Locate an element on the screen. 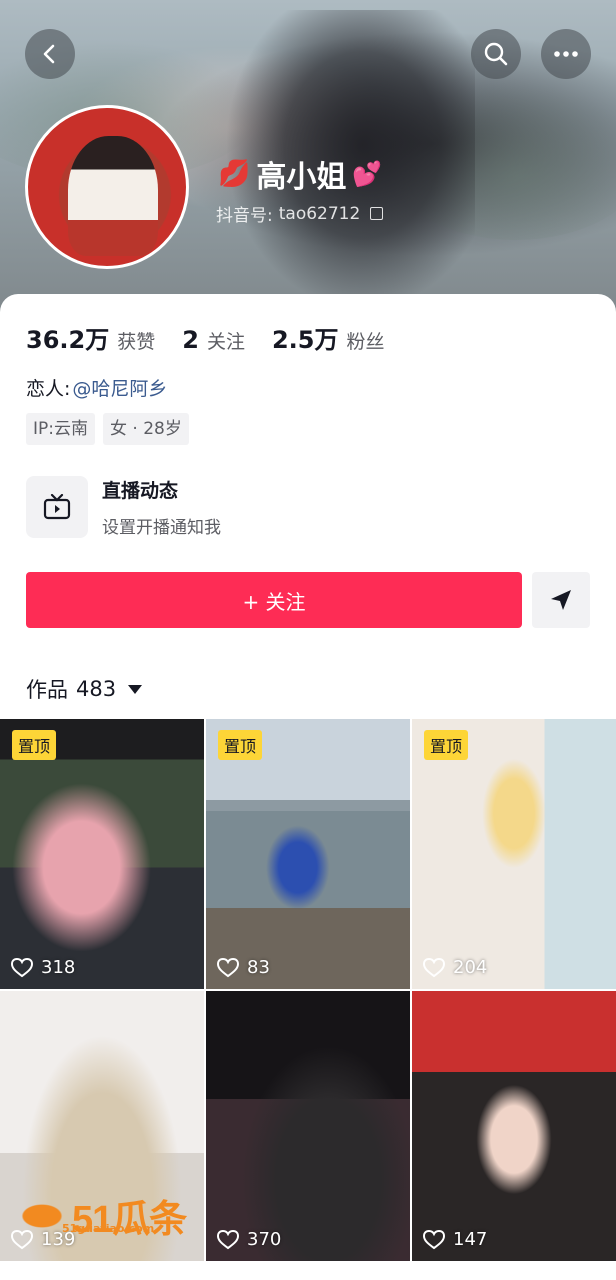 Image resolution: width=616 pixels, height=1280 pixels. stat-following-num: 2 is located at coordinates (190, 340).